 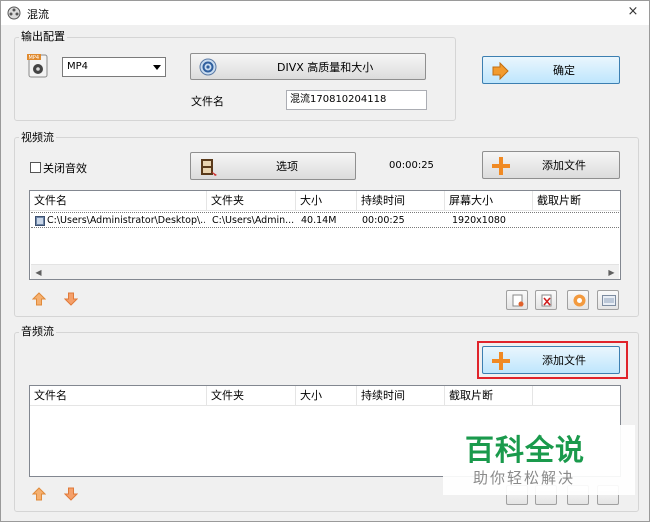 I want to click on video-row-size: 40.14M, so click(x=319, y=220).